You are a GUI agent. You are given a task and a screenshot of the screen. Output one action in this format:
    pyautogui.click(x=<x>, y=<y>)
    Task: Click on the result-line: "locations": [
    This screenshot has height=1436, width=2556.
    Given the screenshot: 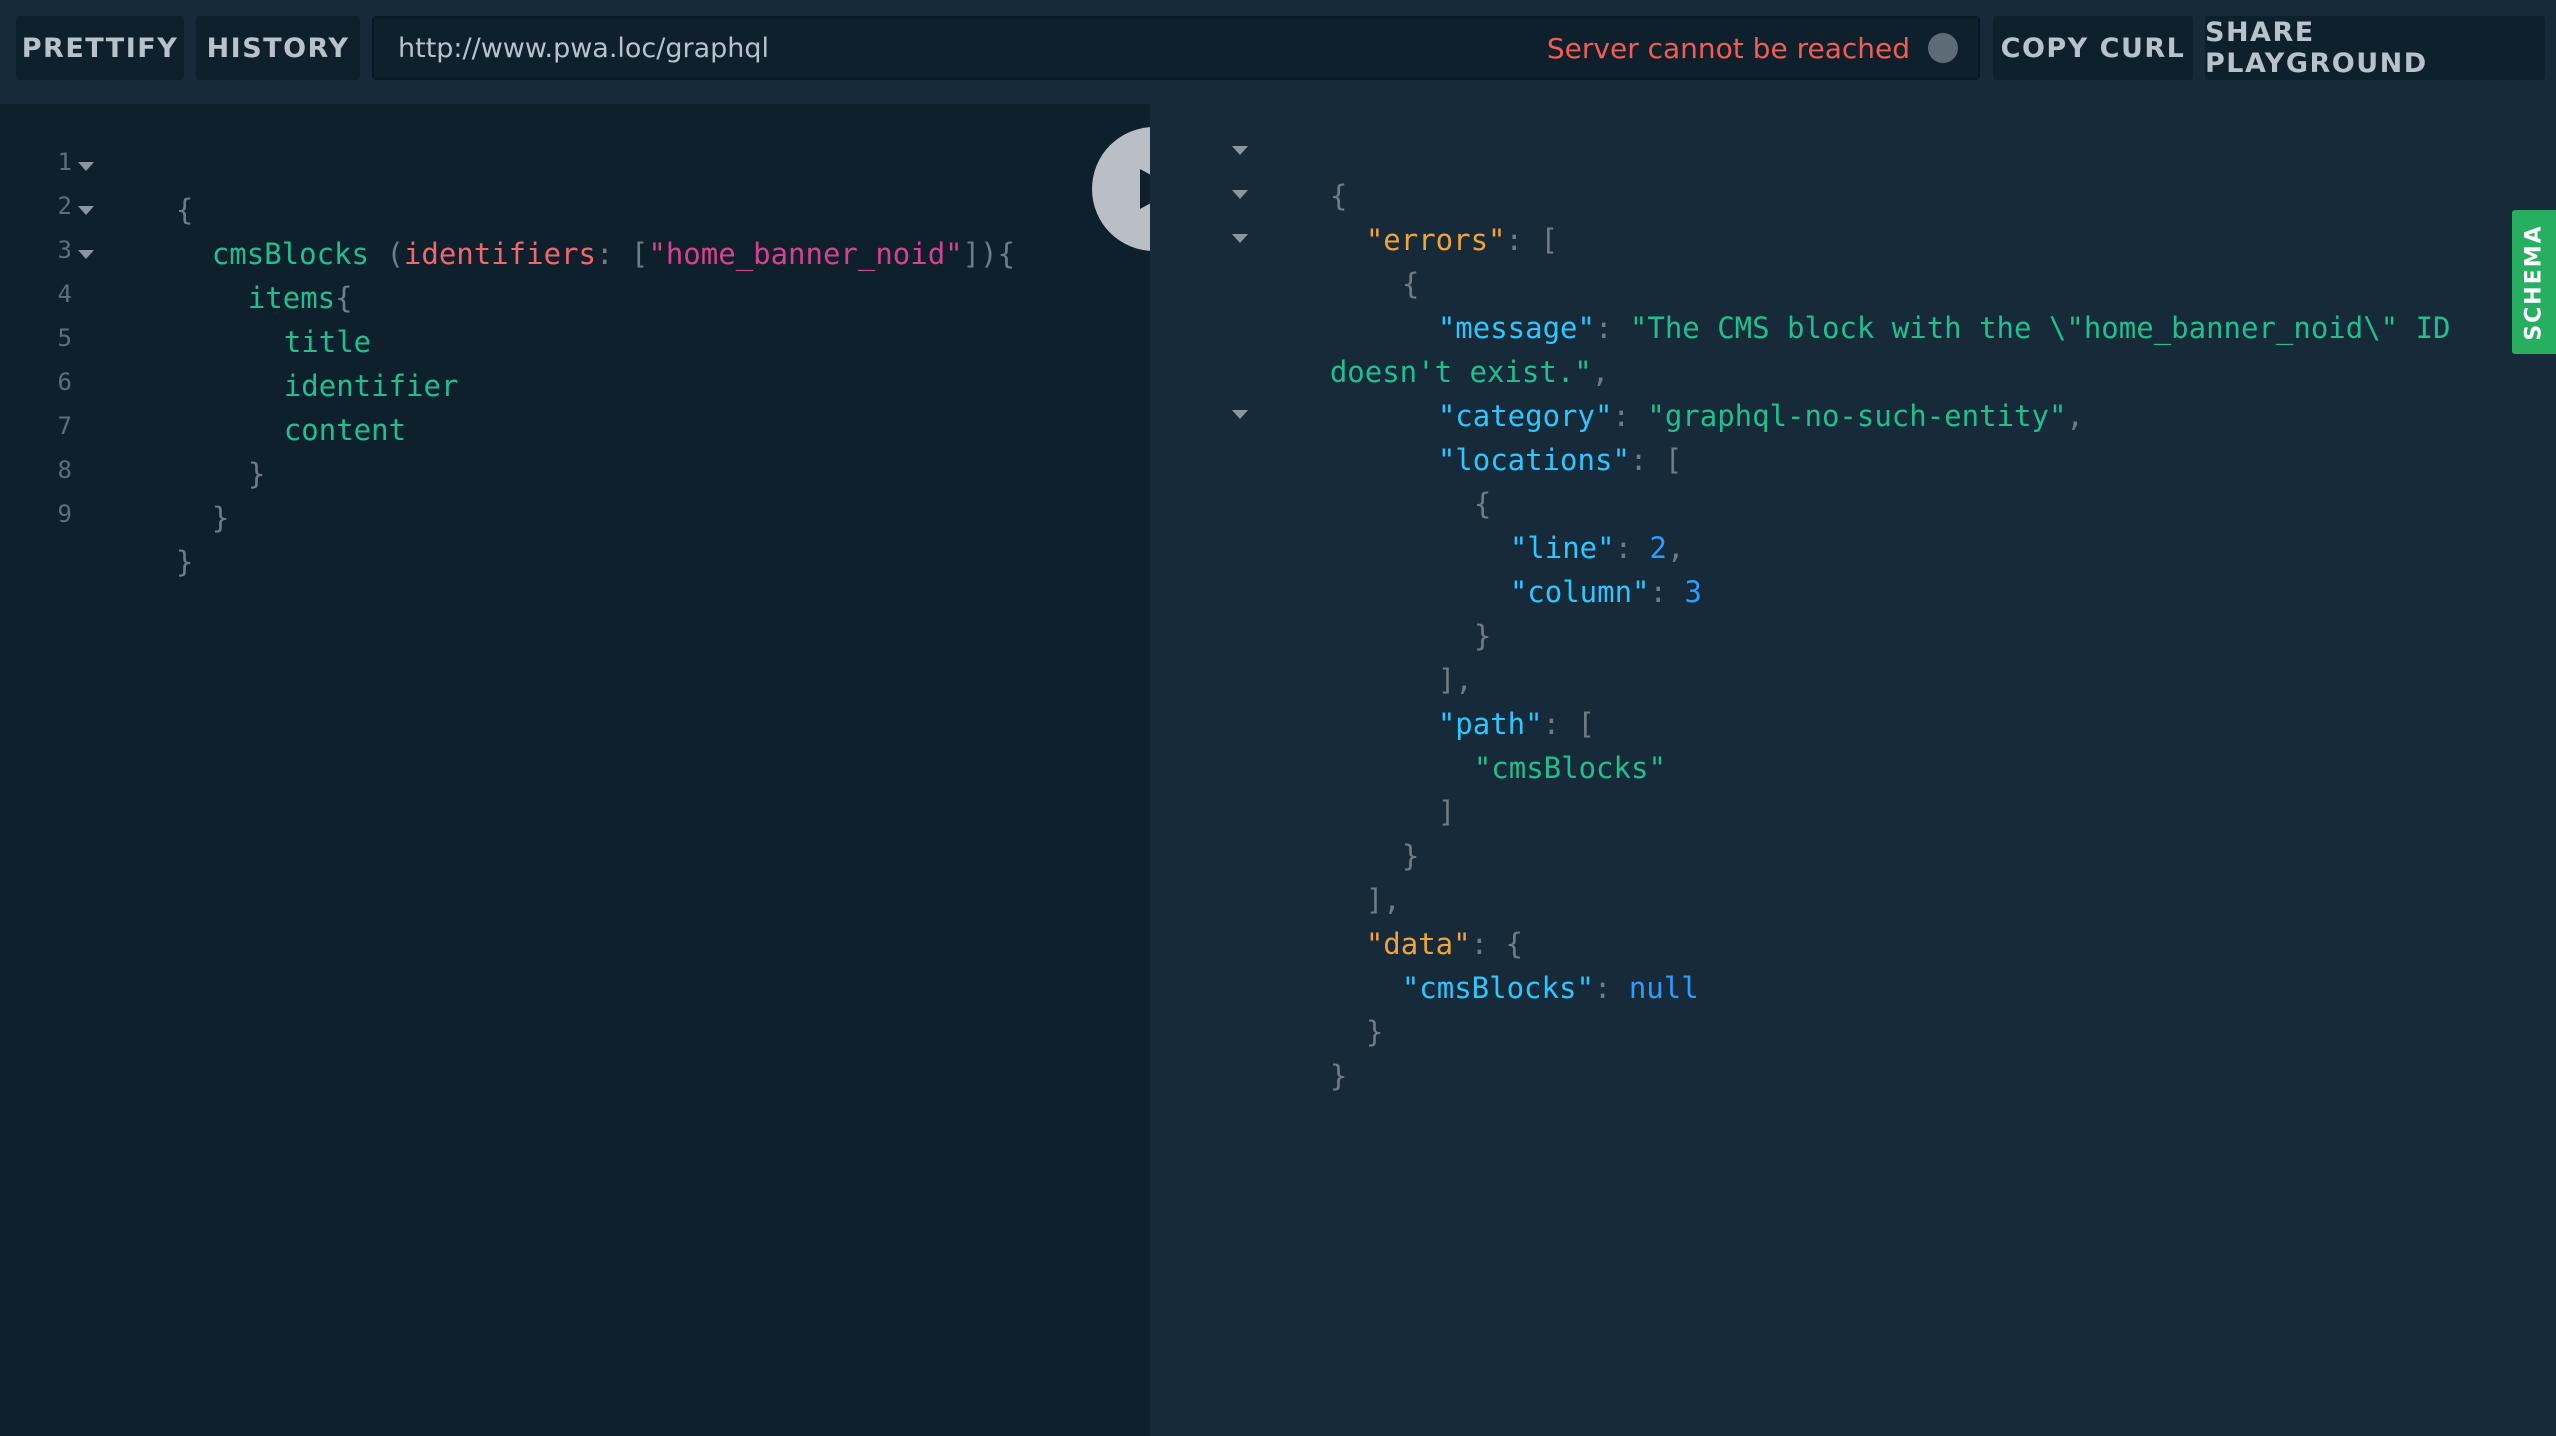 What is the action you would take?
    pyautogui.click(x=1525, y=435)
    